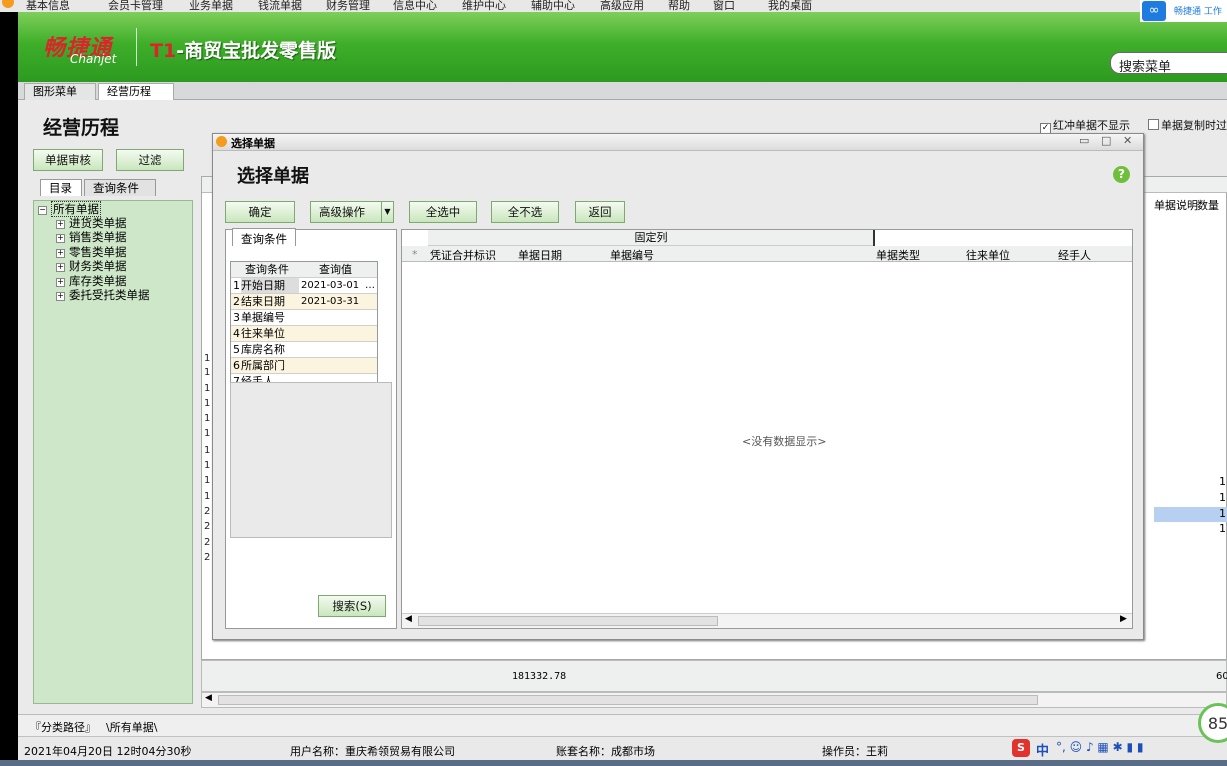 Image resolution: width=1227 pixels, height=766 pixels. Describe the element at coordinates (1074, 255) in the screenshot. I see `col-handler: 经手人` at that location.